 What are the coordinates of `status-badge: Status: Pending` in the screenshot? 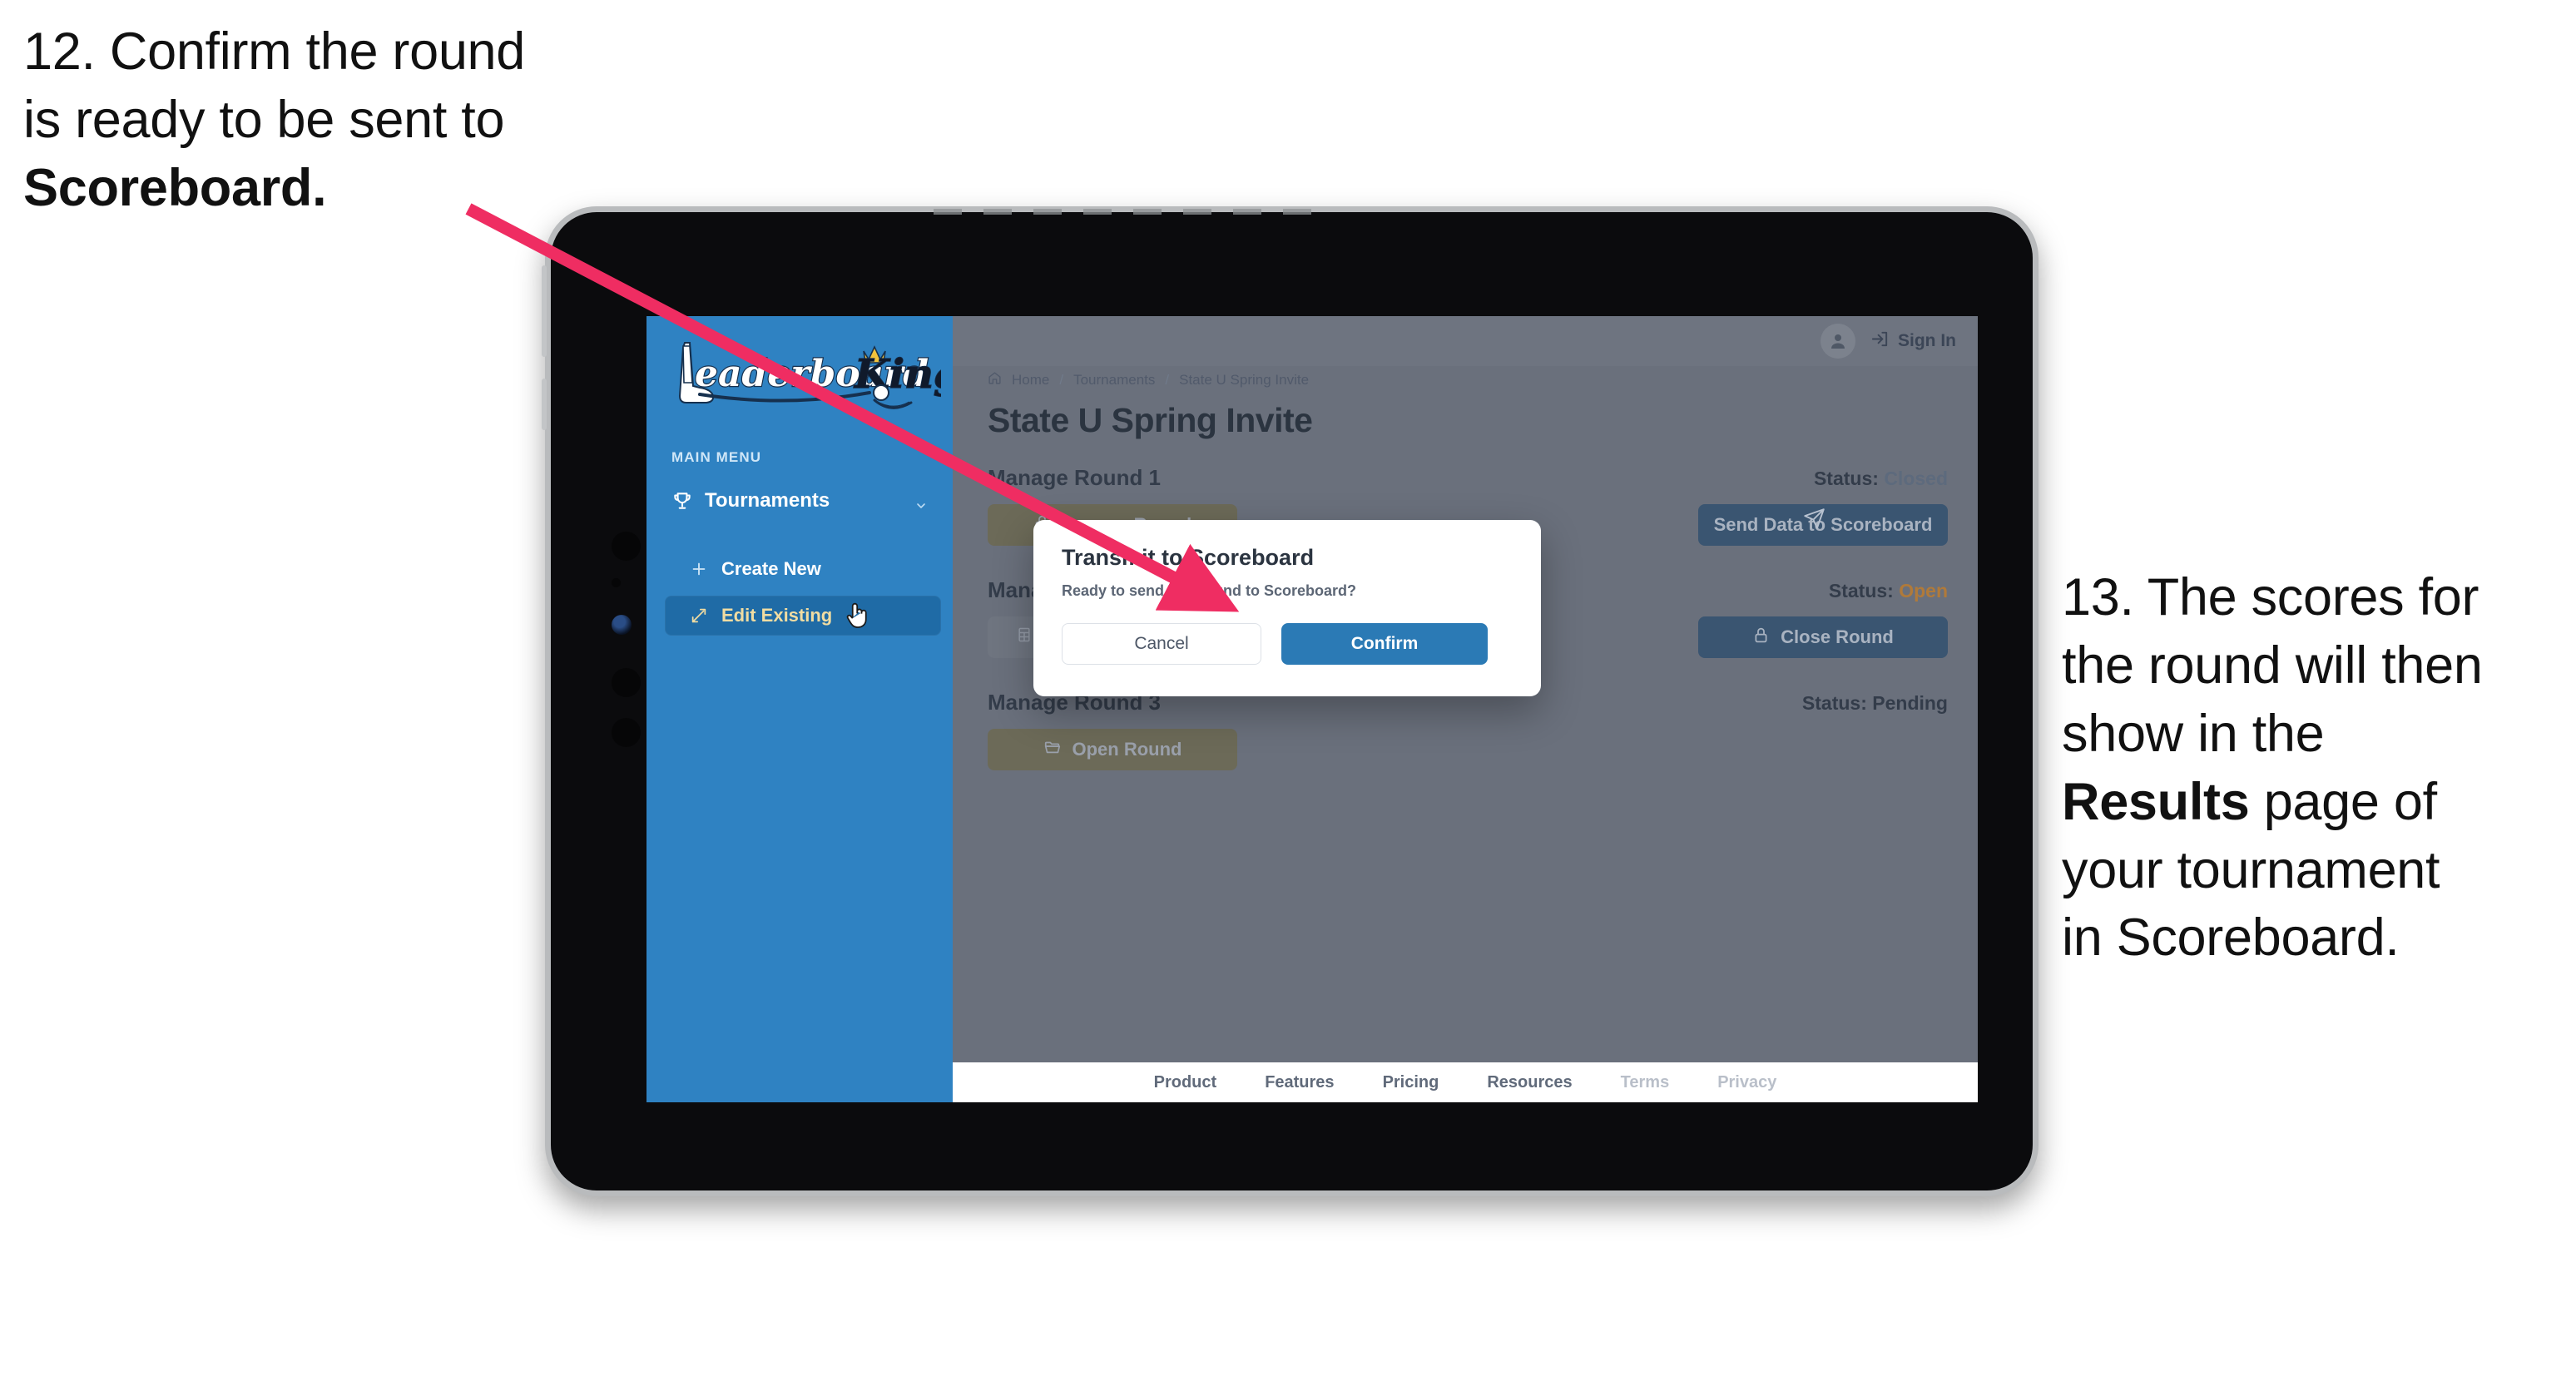 It's located at (1875, 703).